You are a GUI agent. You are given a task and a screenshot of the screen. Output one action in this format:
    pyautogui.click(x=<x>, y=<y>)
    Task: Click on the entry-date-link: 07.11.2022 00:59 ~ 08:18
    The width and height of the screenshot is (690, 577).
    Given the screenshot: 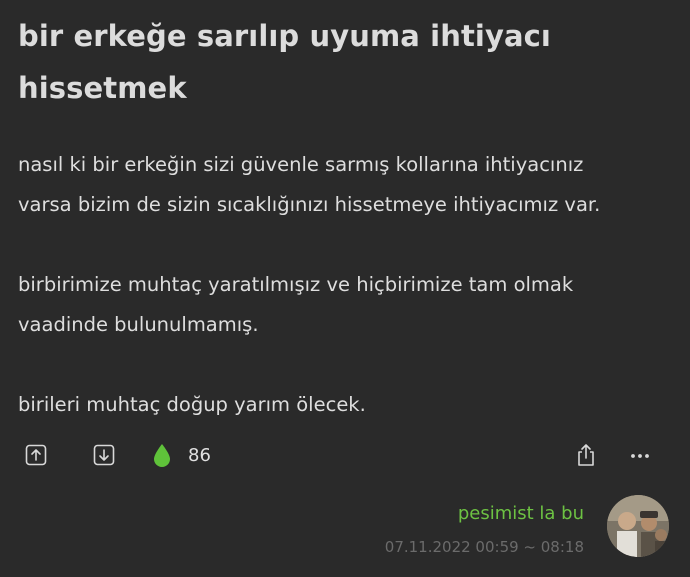 What is the action you would take?
    pyautogui.click(x=484, y=547)
    